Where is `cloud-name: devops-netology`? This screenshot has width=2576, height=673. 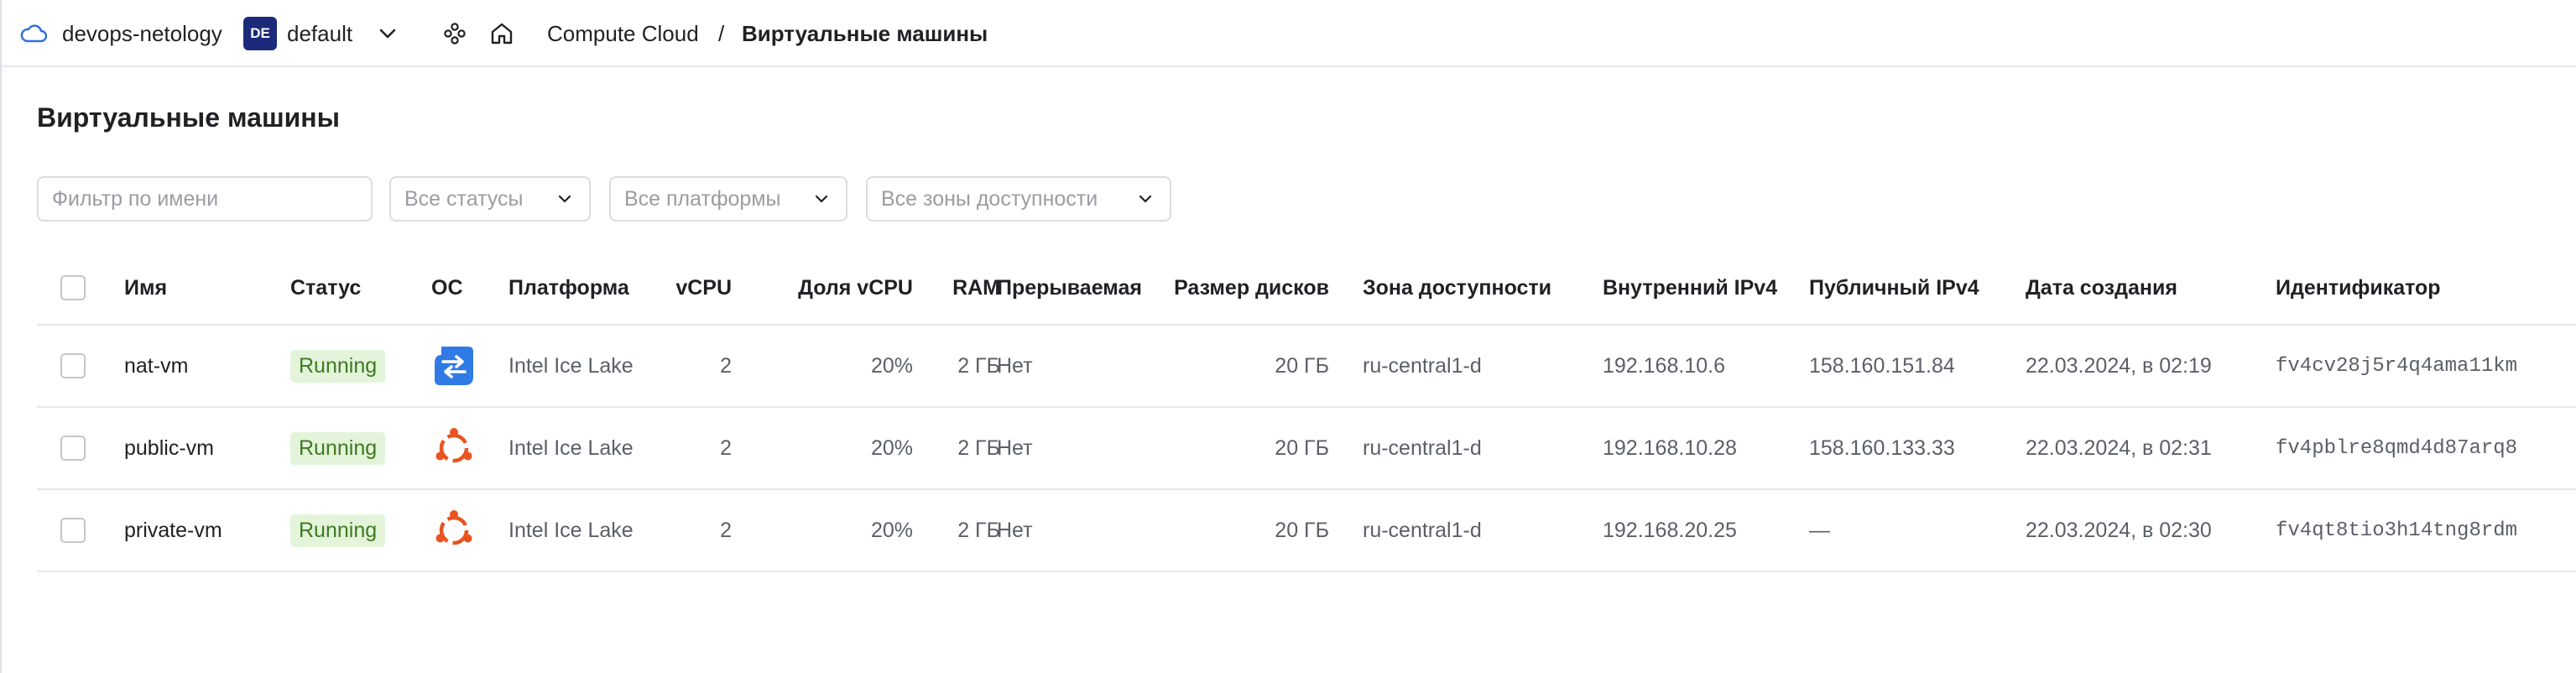
cloud-name: devops-netology is located at coordinates (142, 33).